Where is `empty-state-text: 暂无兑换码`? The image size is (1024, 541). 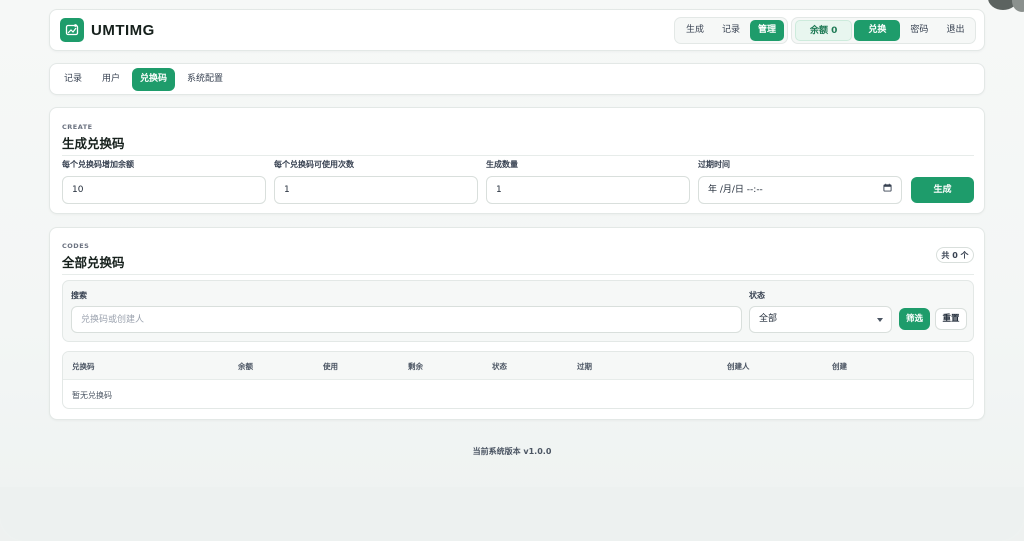
empty-state-text: 暂无兑换码 is located at coordinates (92, 395).